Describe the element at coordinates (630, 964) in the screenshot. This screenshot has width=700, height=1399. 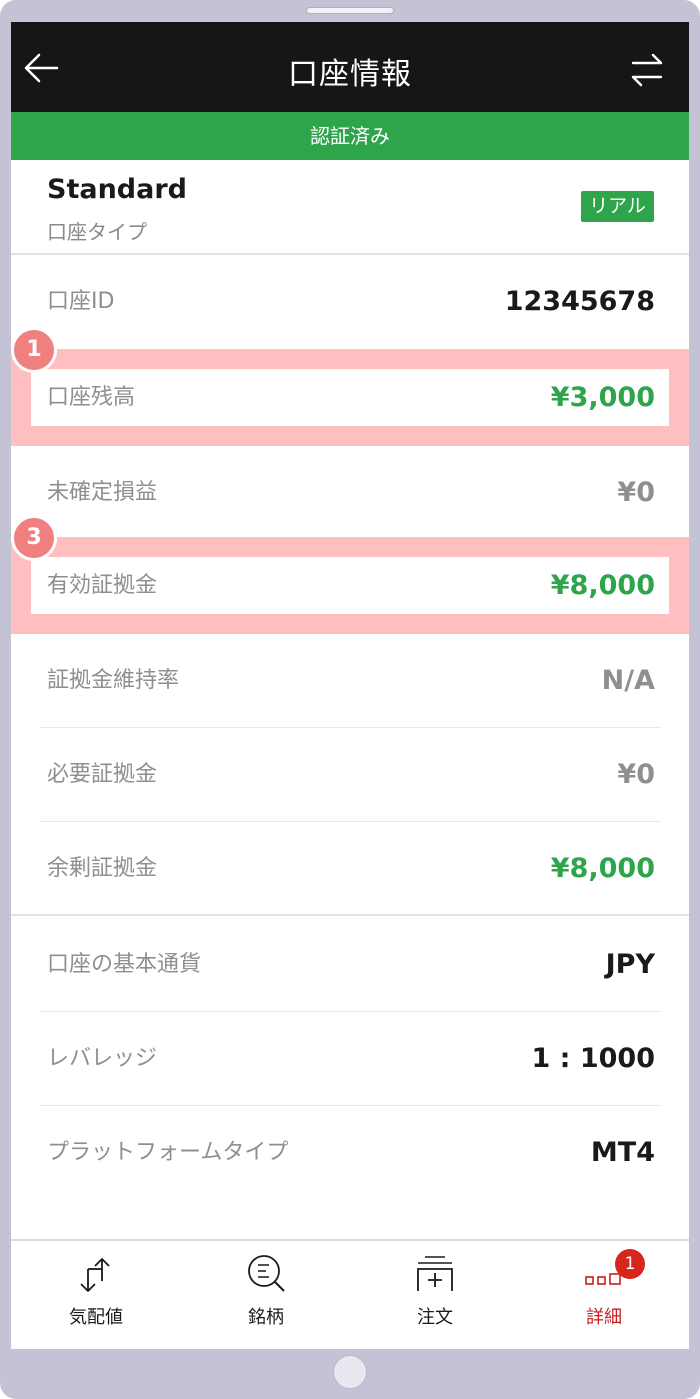
I see `base-currency-value: JPY` at that location.